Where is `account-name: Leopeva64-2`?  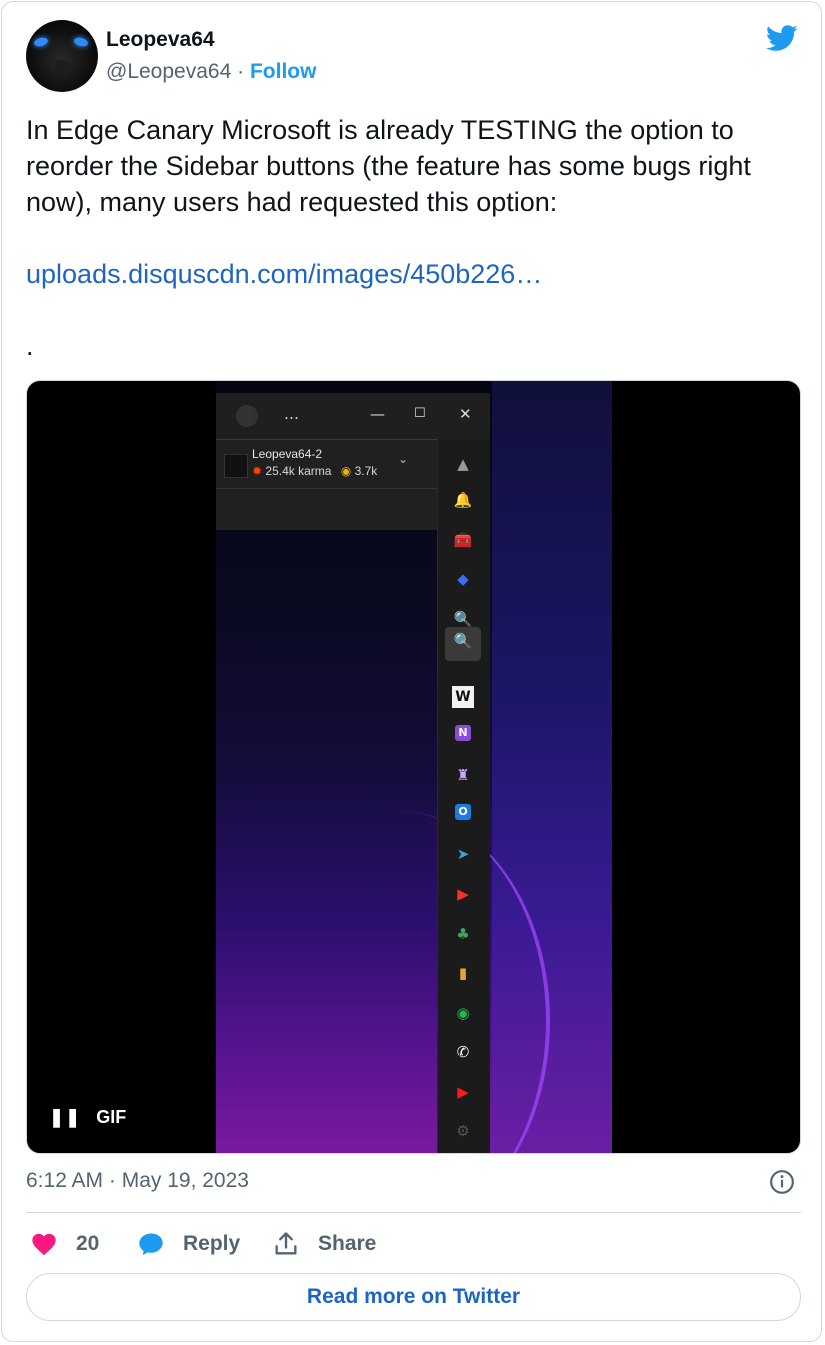
account-name: Leopeva64-2 is located at coordinates (287, 454).